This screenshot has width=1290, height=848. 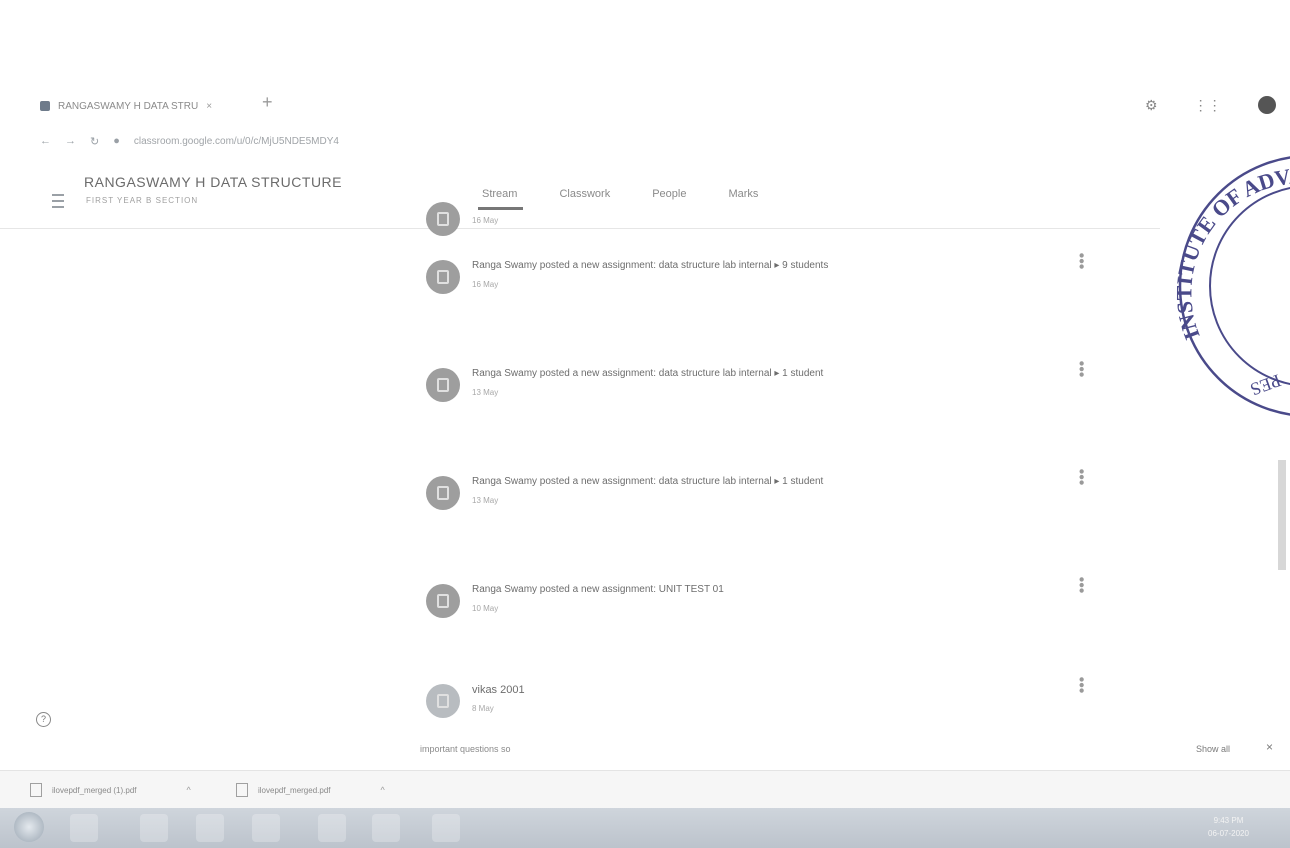 What do you see at coordinates (1151, 105) in the screenshot?
I see `settings-icon: ⚙` at bounding box center [1151, 105].